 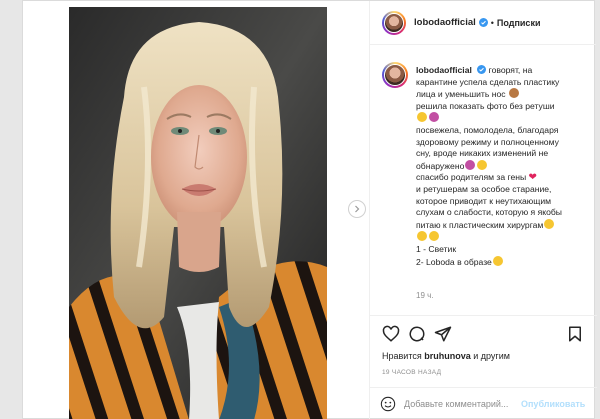 I want to click on likes-summary: Нравится bruhunova и другим, so click(x=446, y=356).